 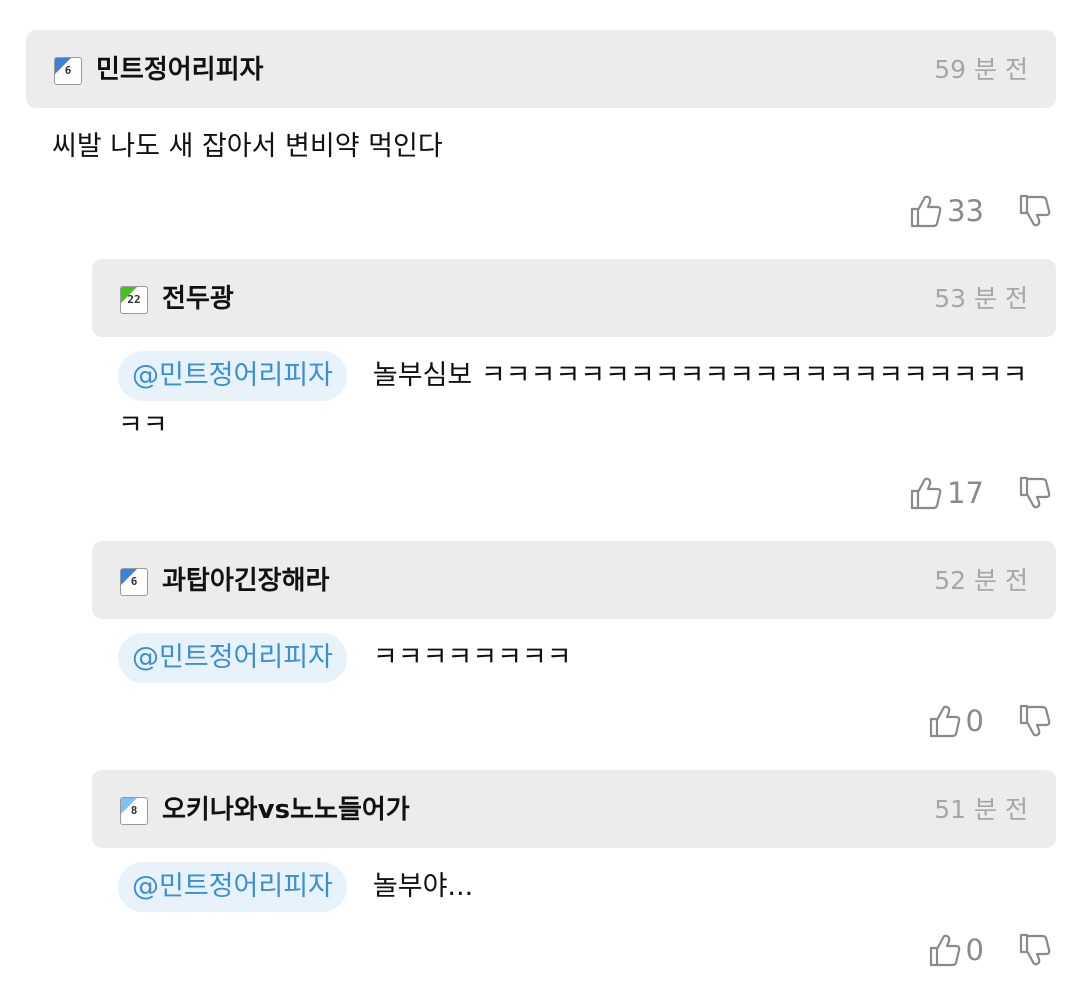 I want to click on comment-body: 씨발 나도 새 잡아서 변비약 먹인다, so click(x=247, y=146).